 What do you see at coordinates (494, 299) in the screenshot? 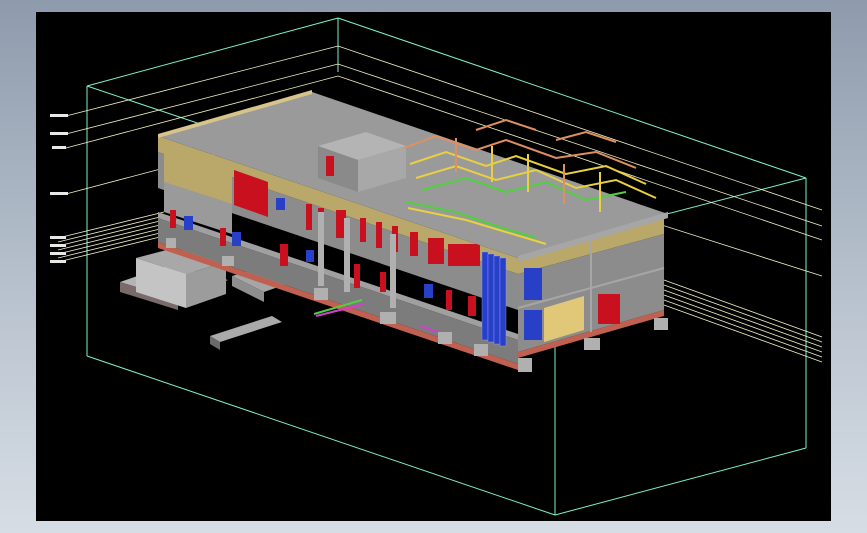
I see `glazed-corner` at bounding box center [494, 299].